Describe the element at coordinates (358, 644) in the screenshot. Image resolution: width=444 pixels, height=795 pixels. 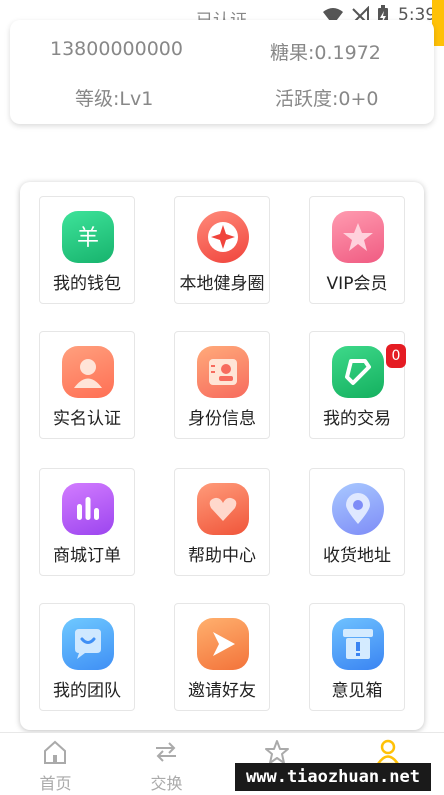
I see `feedback-box-icon` at that location.